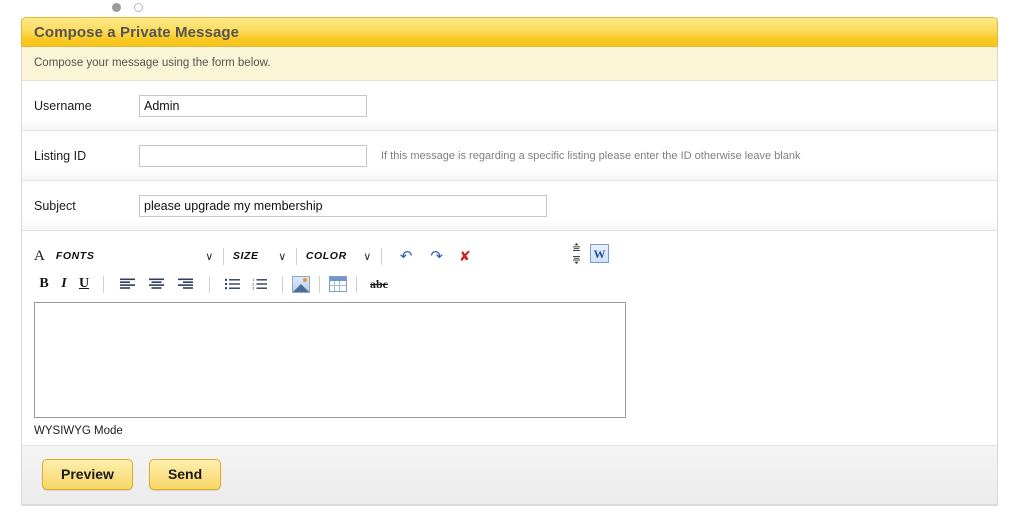  I want to click on paste-from-word-icon: W, so click(599, 253).